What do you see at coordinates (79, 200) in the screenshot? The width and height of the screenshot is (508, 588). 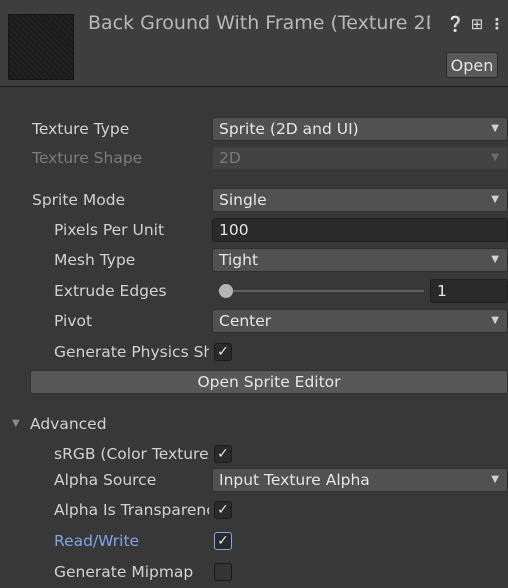 I see `sprite-mode-label: Sprite Mode` at bounding box center [79, 200].